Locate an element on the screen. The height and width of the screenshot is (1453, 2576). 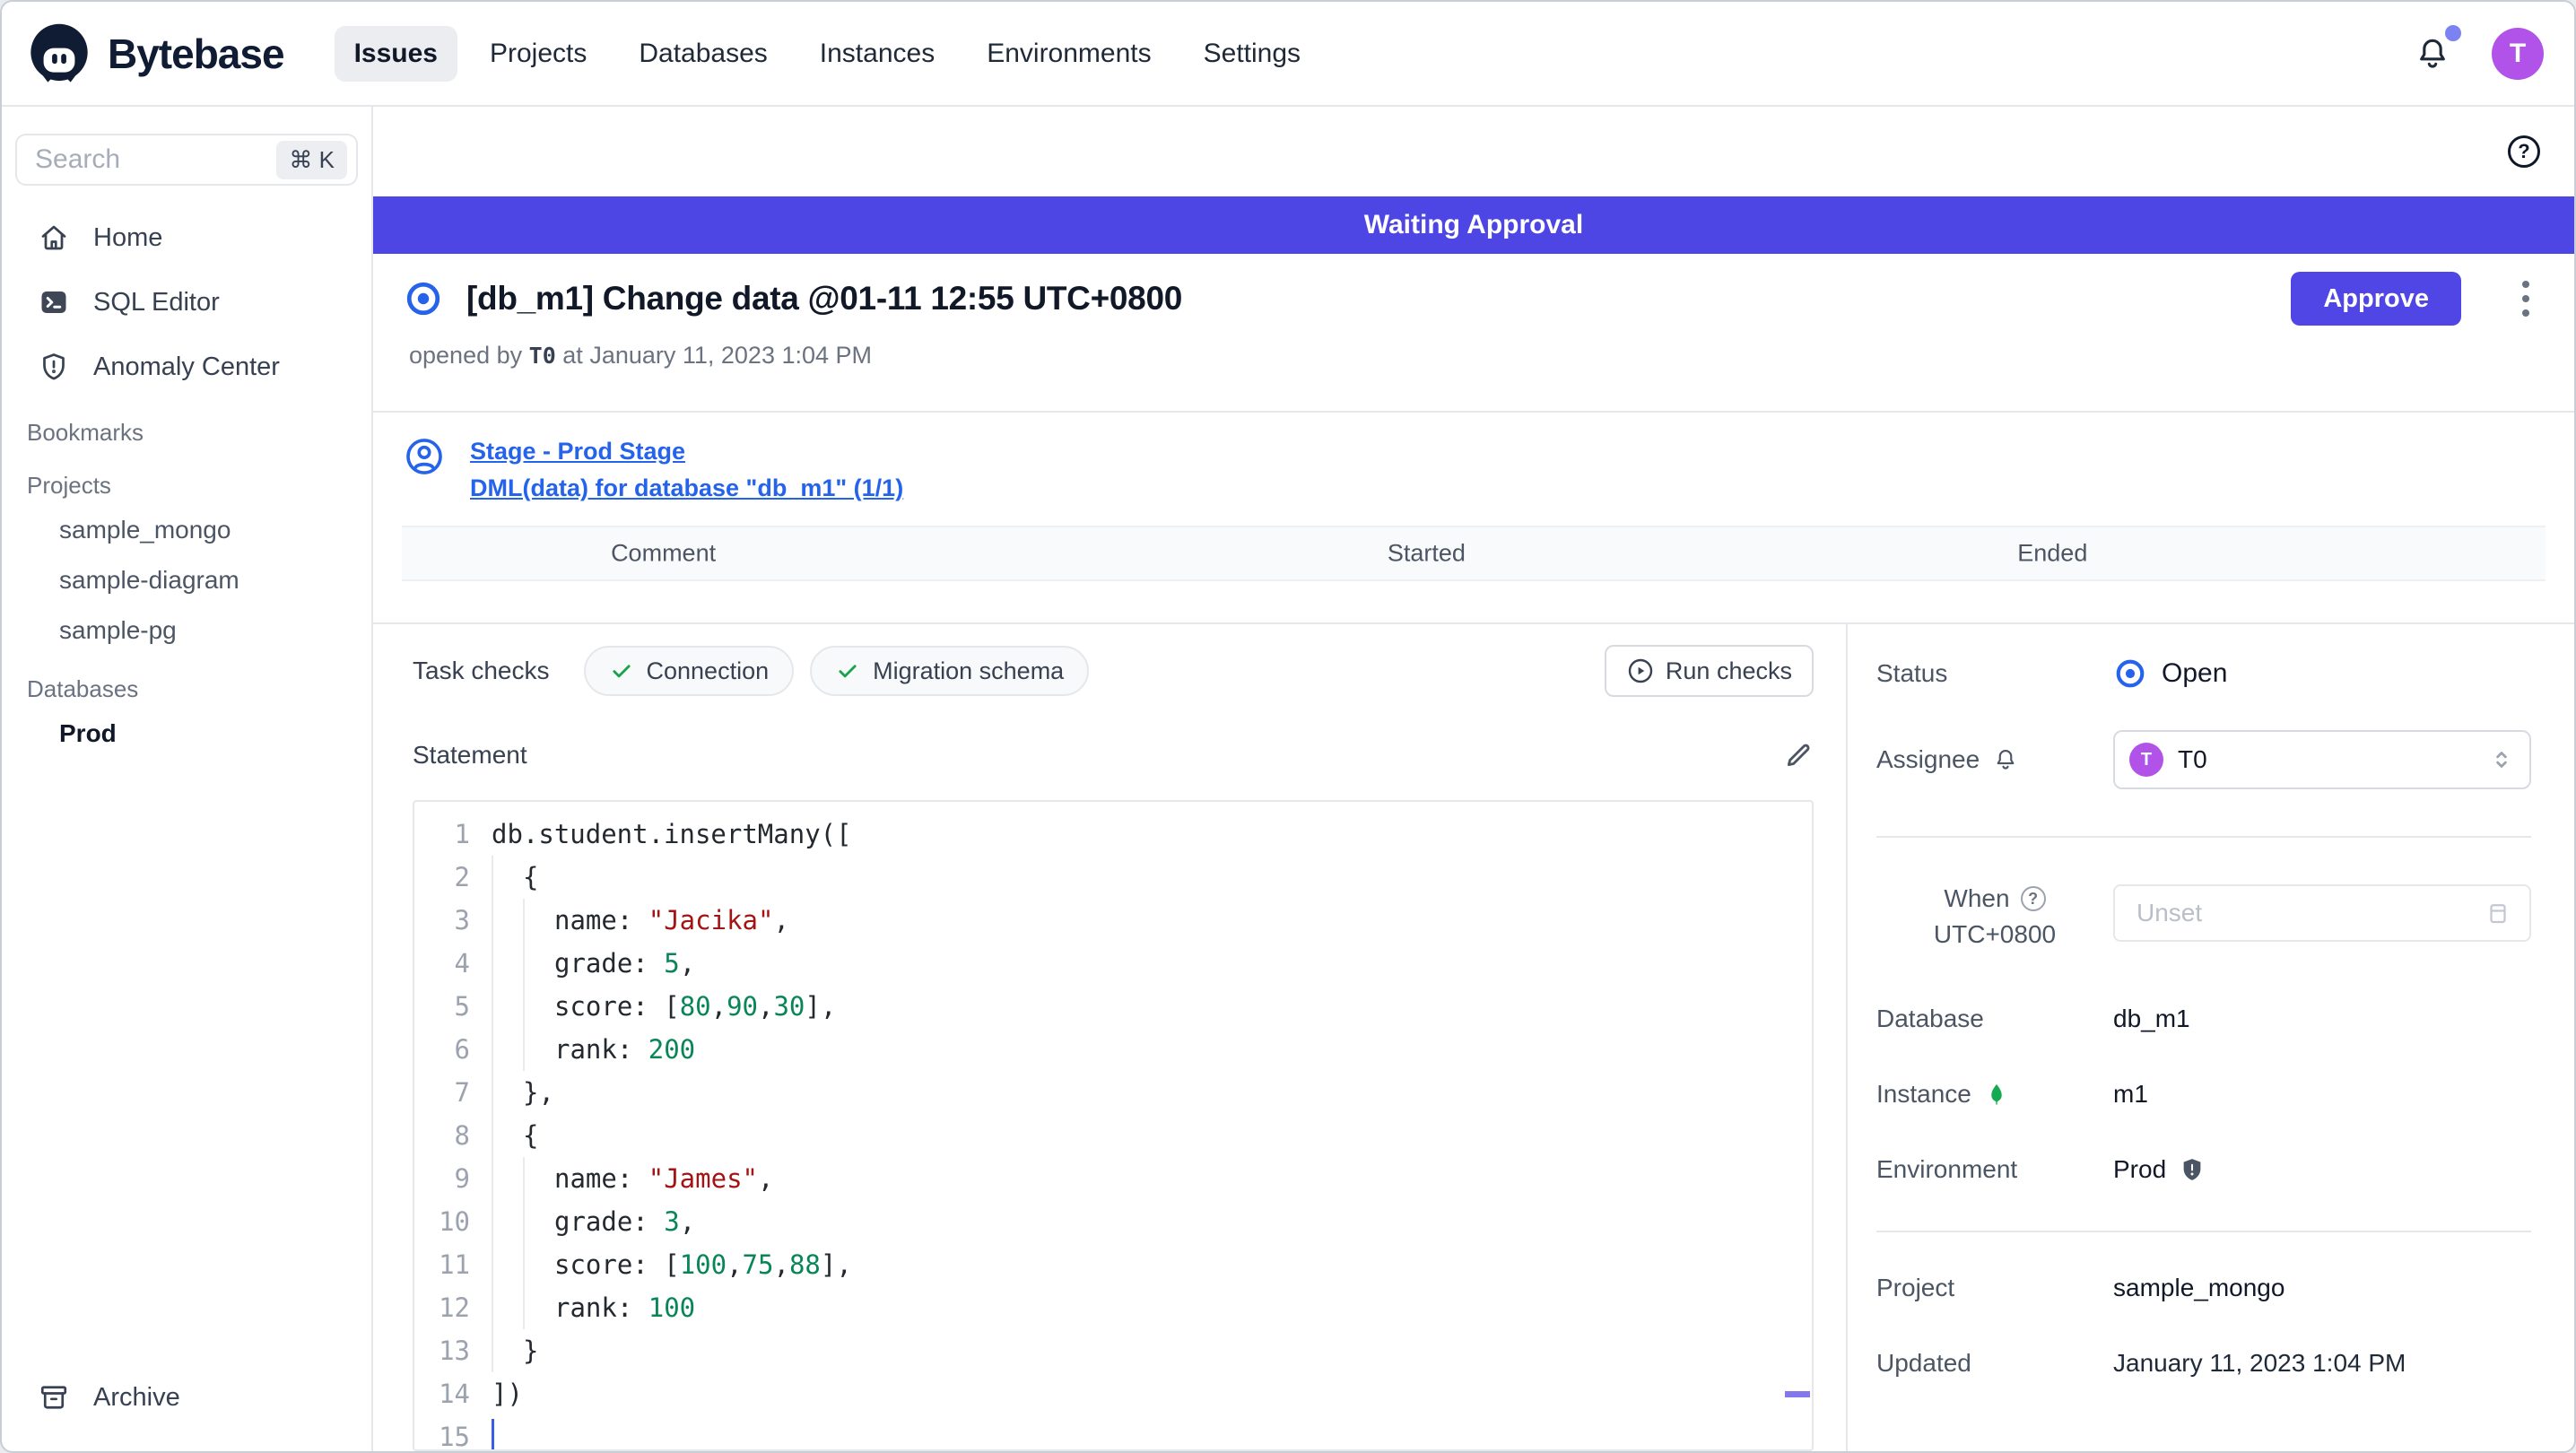
task-check-badges: Connection Migration schema is located at coordinates (836, 671).